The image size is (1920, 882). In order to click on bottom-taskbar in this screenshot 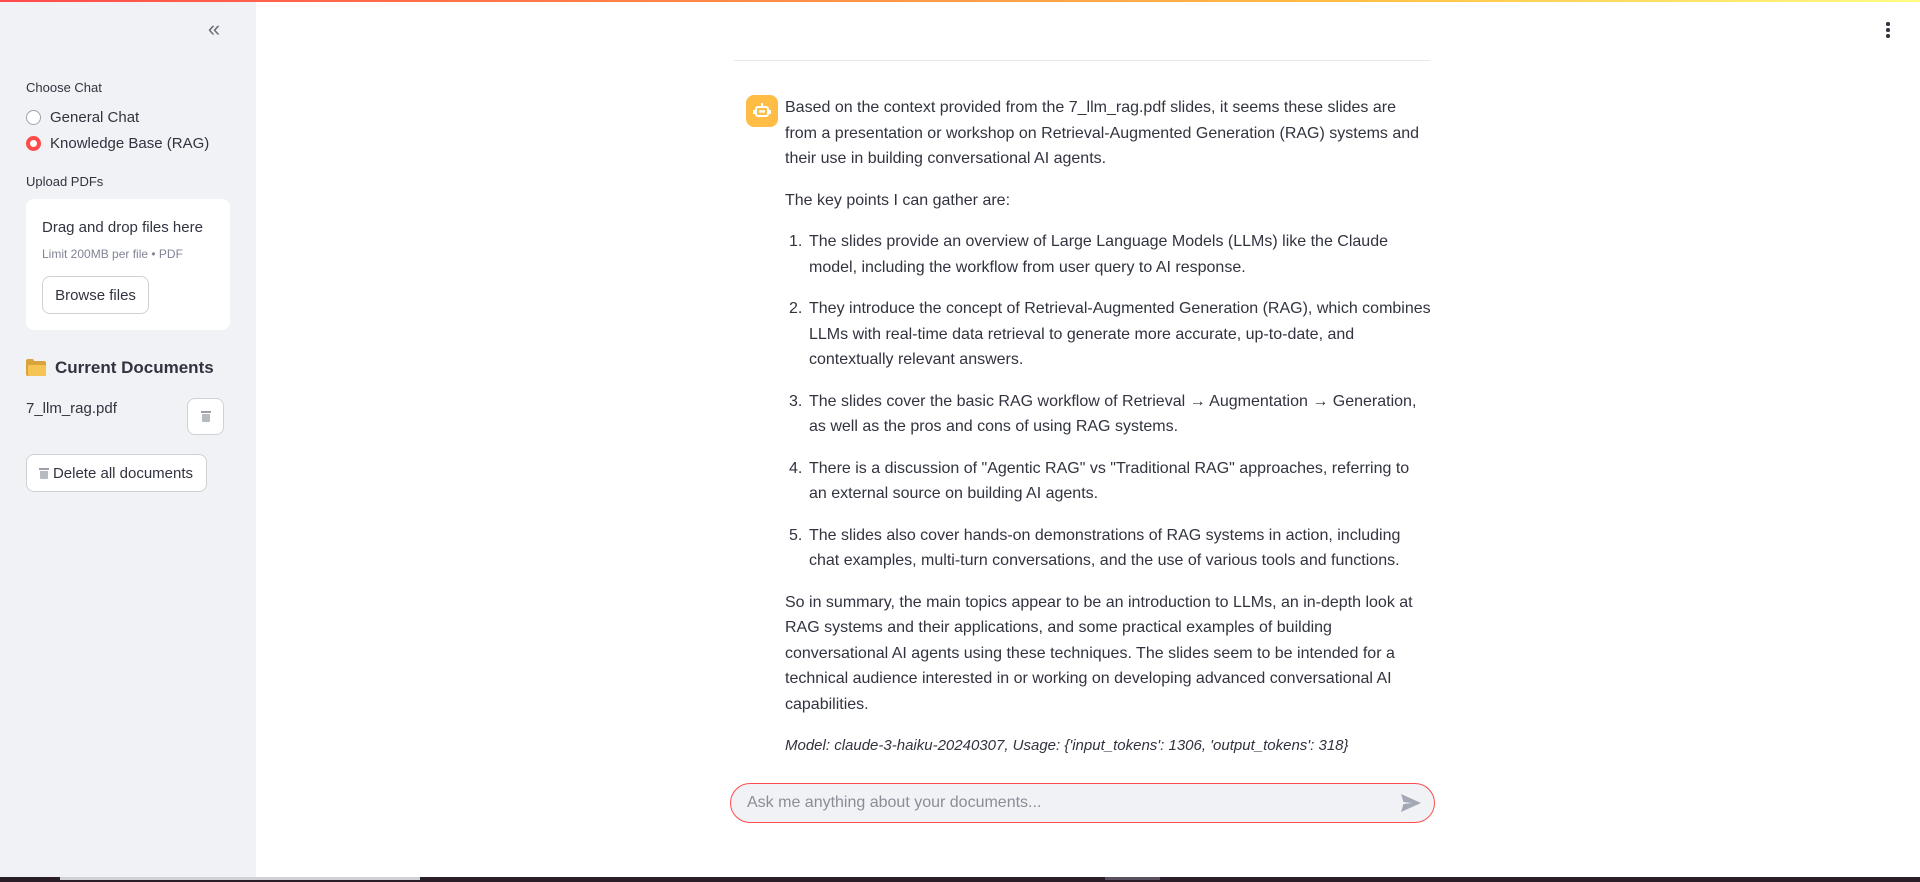, I will do `click(960, 879)`.